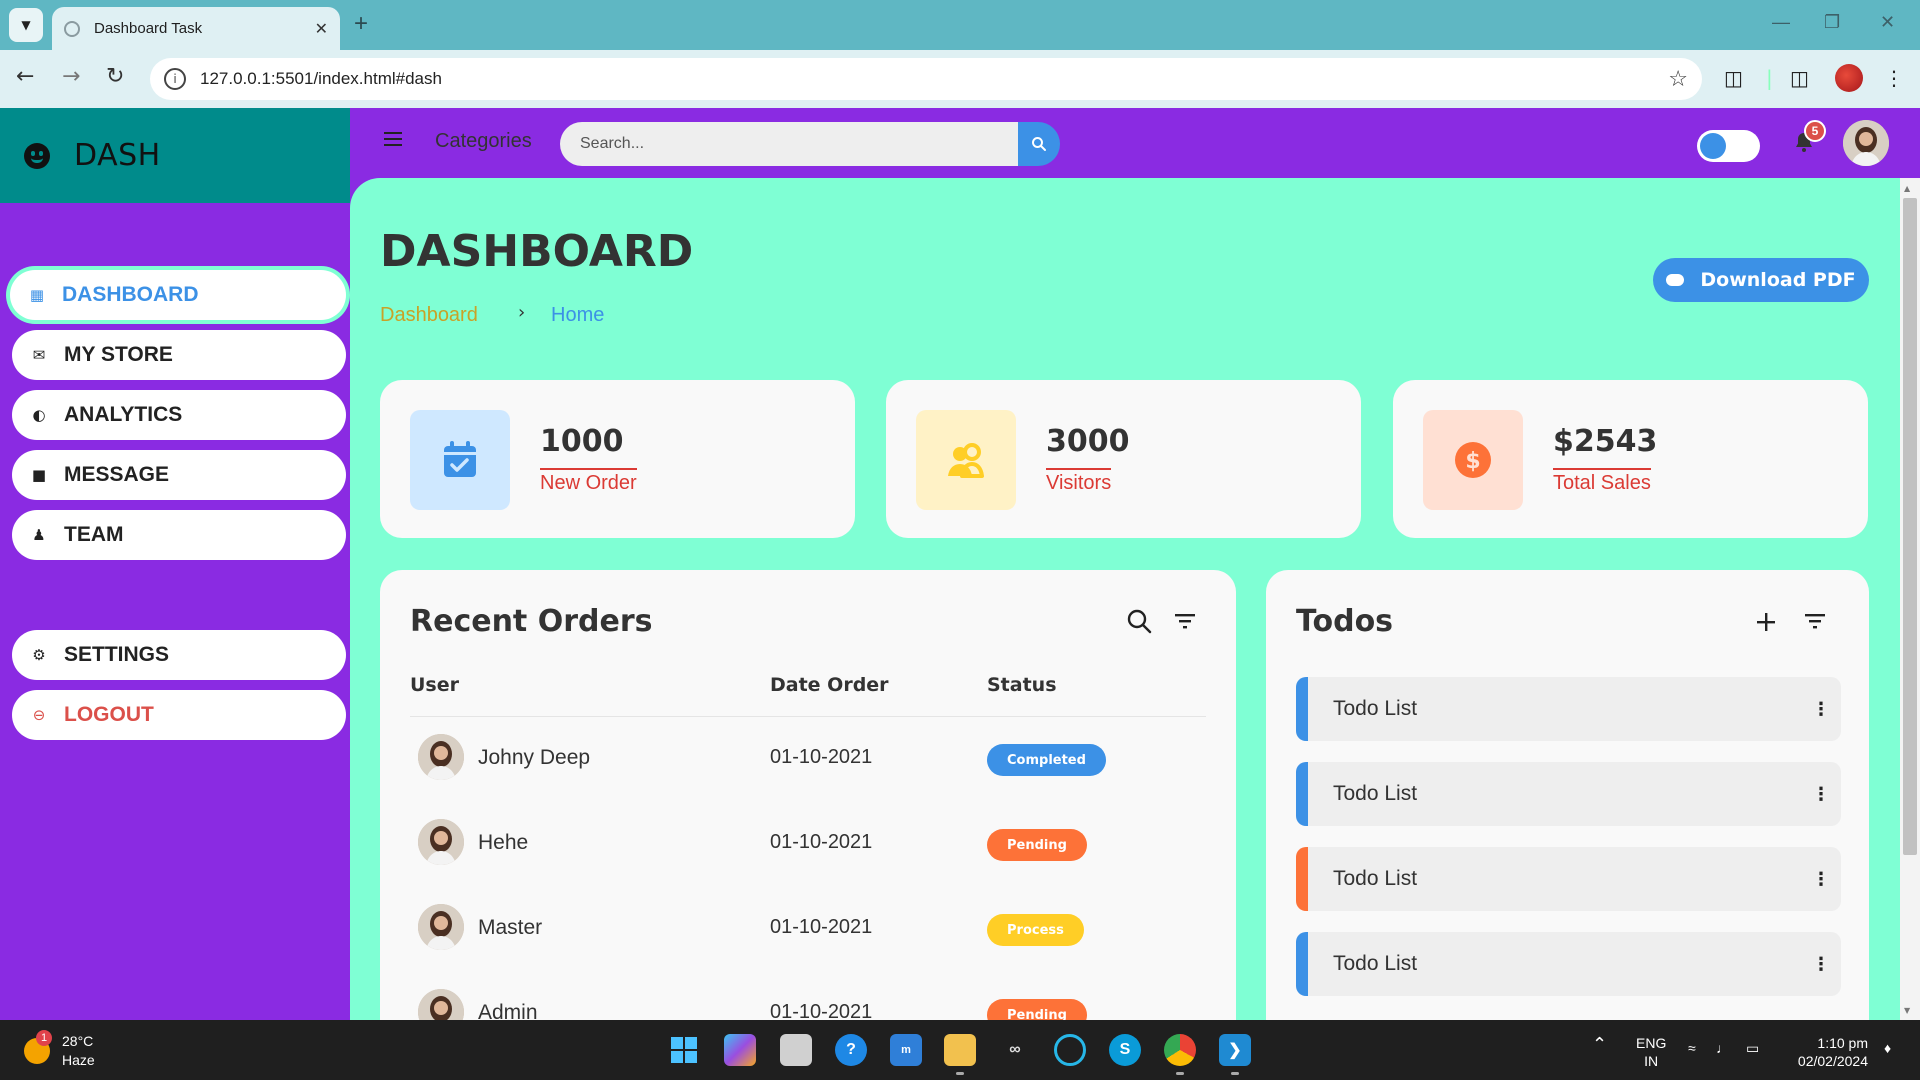 The image size is (1920, 1080). What do you see at coordinates (808, 861) in the screenshot?
I see `table-row: Hehe 01-10-2021 Pending` at bounding box center [808, 861].